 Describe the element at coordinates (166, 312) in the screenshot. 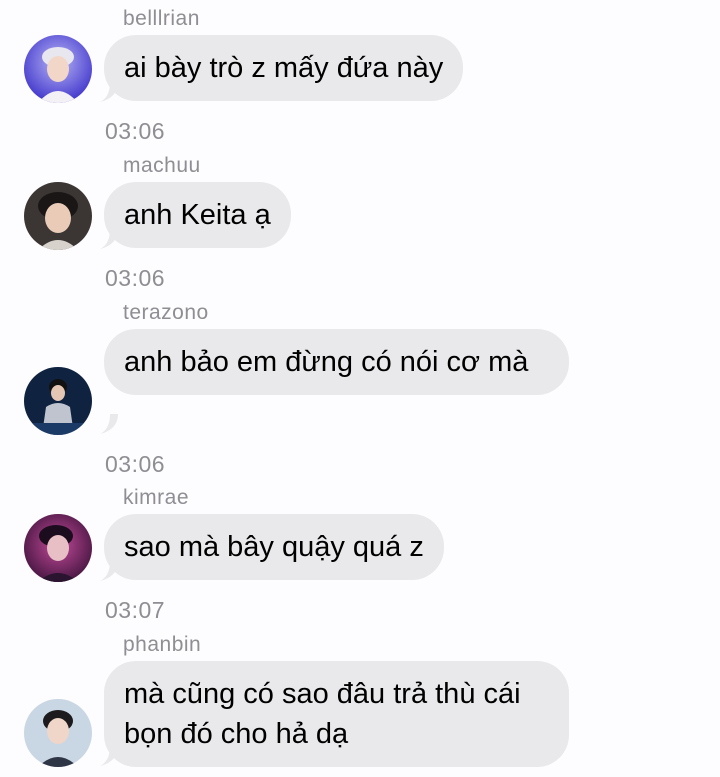

I see `sender-name: terazono` at that location.